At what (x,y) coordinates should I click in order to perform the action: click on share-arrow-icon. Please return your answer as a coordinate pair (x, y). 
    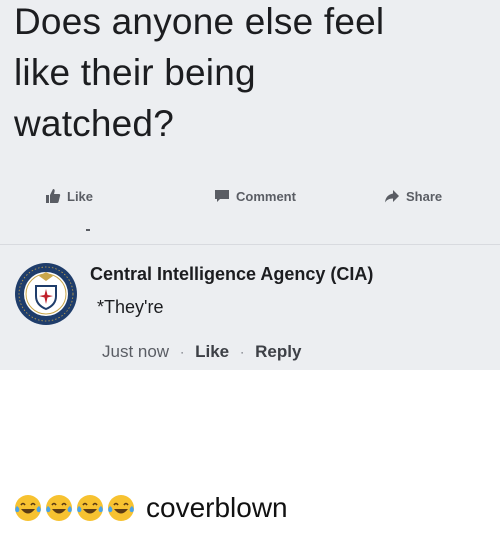
    Looking at the image, I should click on (392, 196).